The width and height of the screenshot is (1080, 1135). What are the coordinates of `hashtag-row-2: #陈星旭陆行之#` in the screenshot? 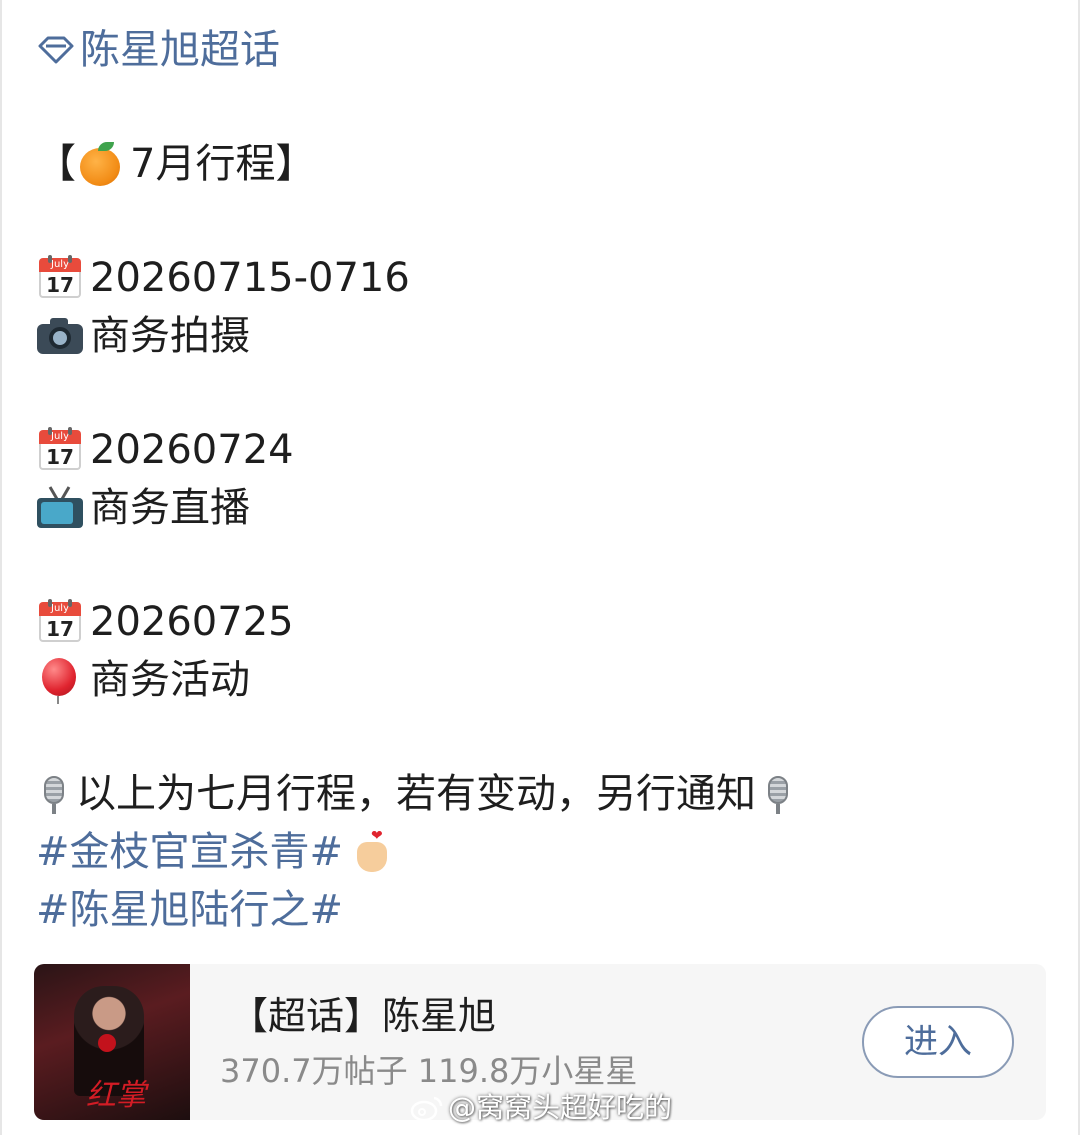 It's located at (189, 910).